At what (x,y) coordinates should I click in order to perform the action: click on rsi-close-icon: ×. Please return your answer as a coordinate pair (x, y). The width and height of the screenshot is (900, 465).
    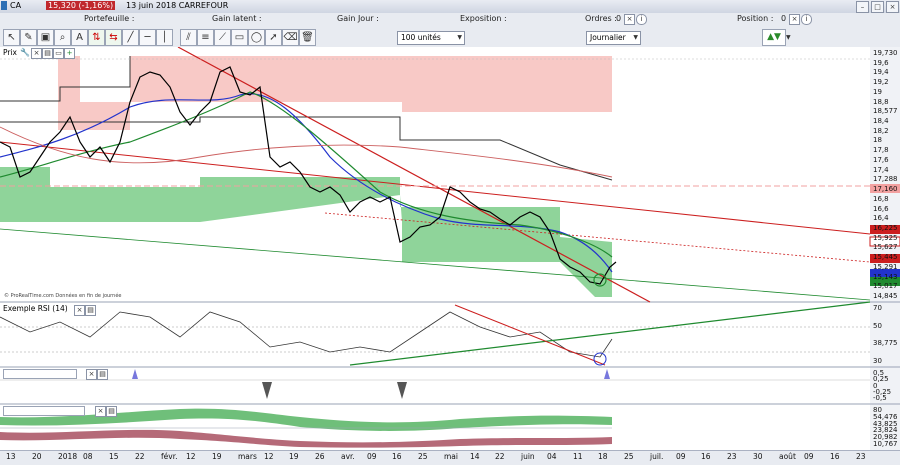
    Looking at the image, I should click on (79, 310).